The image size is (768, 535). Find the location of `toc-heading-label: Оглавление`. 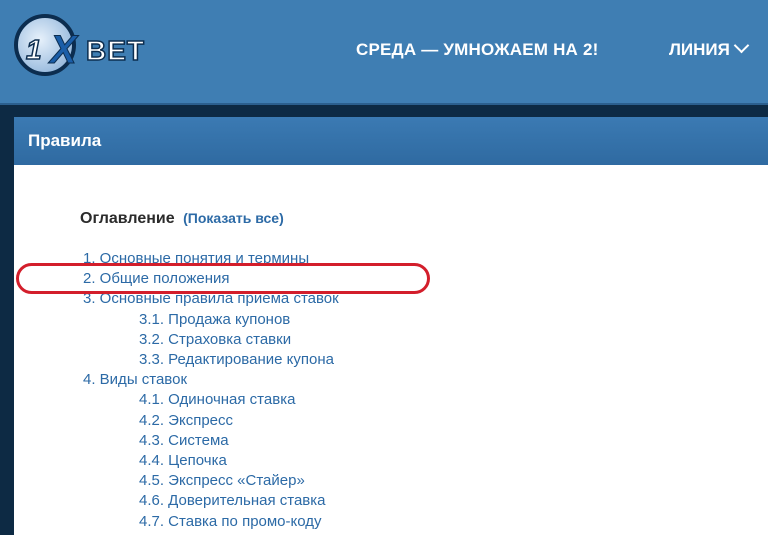

toc-heading-label: Оглавление is located at coordinates (127, 218).